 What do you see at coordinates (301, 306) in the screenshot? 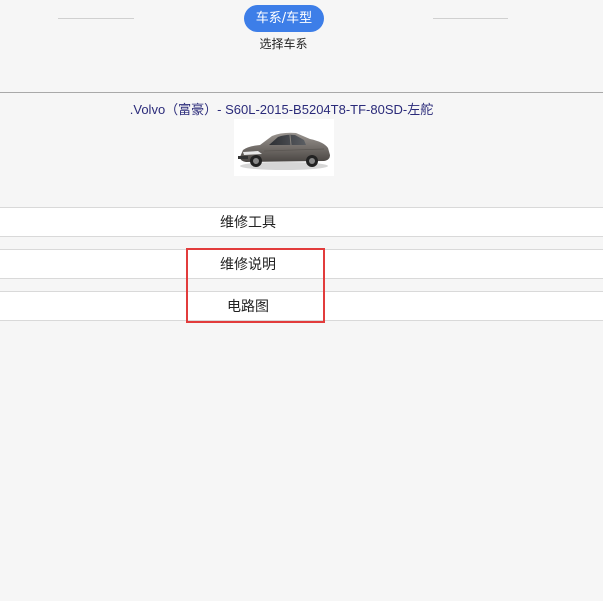
I see `menu-item-wiring-diagram: 电路图` at bounding box center [301, 306].